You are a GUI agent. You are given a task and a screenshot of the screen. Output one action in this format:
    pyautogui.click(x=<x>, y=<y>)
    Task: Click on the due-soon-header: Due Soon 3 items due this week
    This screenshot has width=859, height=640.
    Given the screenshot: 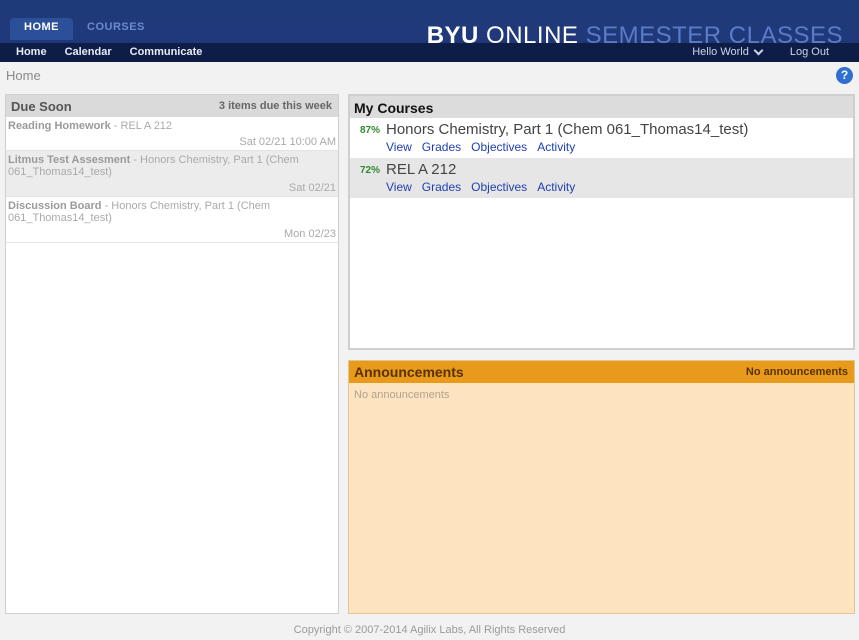 What is the action you would take?
    pyautogui.click(x=172, y=106)
    